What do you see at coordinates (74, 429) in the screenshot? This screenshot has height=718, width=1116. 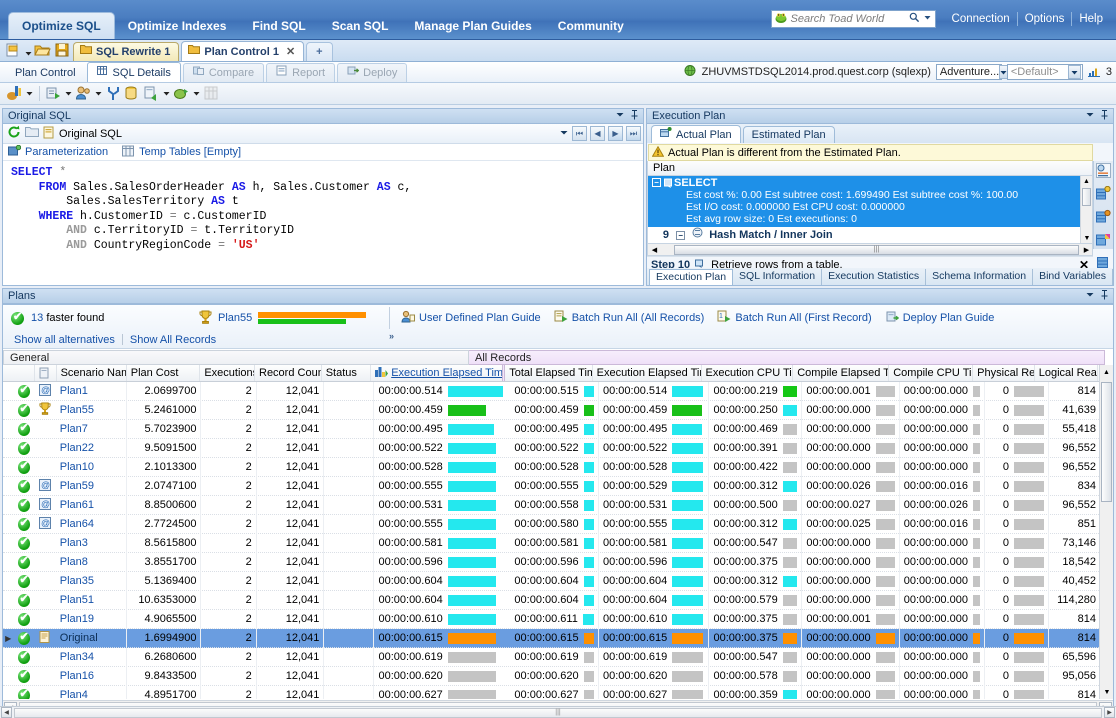 I see `scenario-name-link: Plan7` at bounding box center [74, 429].